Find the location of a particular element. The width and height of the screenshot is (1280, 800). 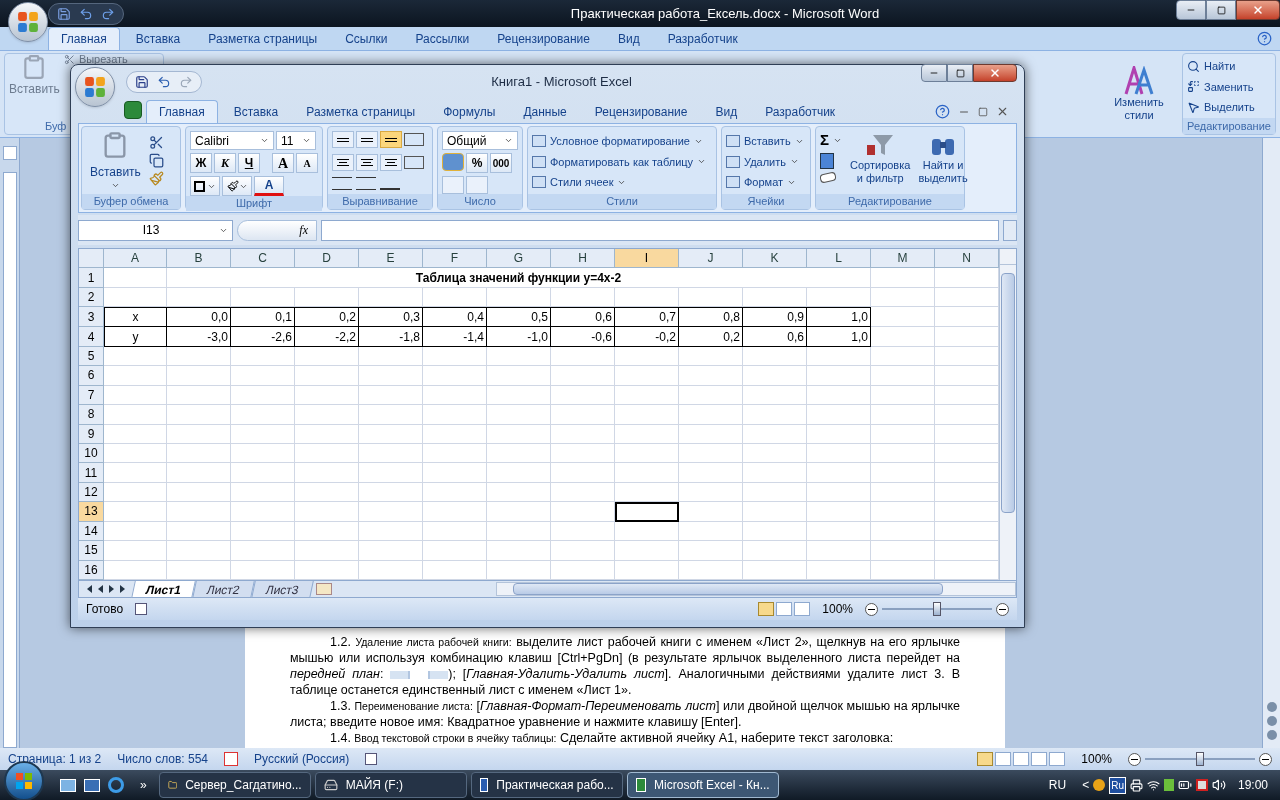

column-header: E is located at coordinates (391, 259).